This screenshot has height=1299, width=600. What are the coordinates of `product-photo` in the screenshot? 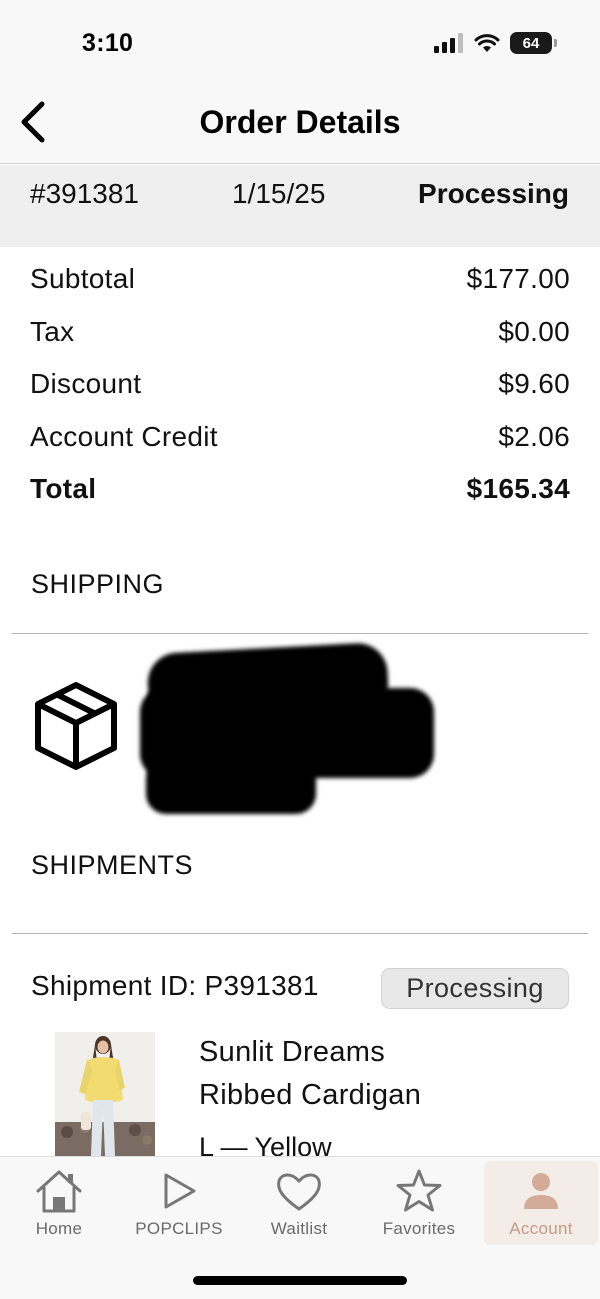 It's located at (105, 1094).